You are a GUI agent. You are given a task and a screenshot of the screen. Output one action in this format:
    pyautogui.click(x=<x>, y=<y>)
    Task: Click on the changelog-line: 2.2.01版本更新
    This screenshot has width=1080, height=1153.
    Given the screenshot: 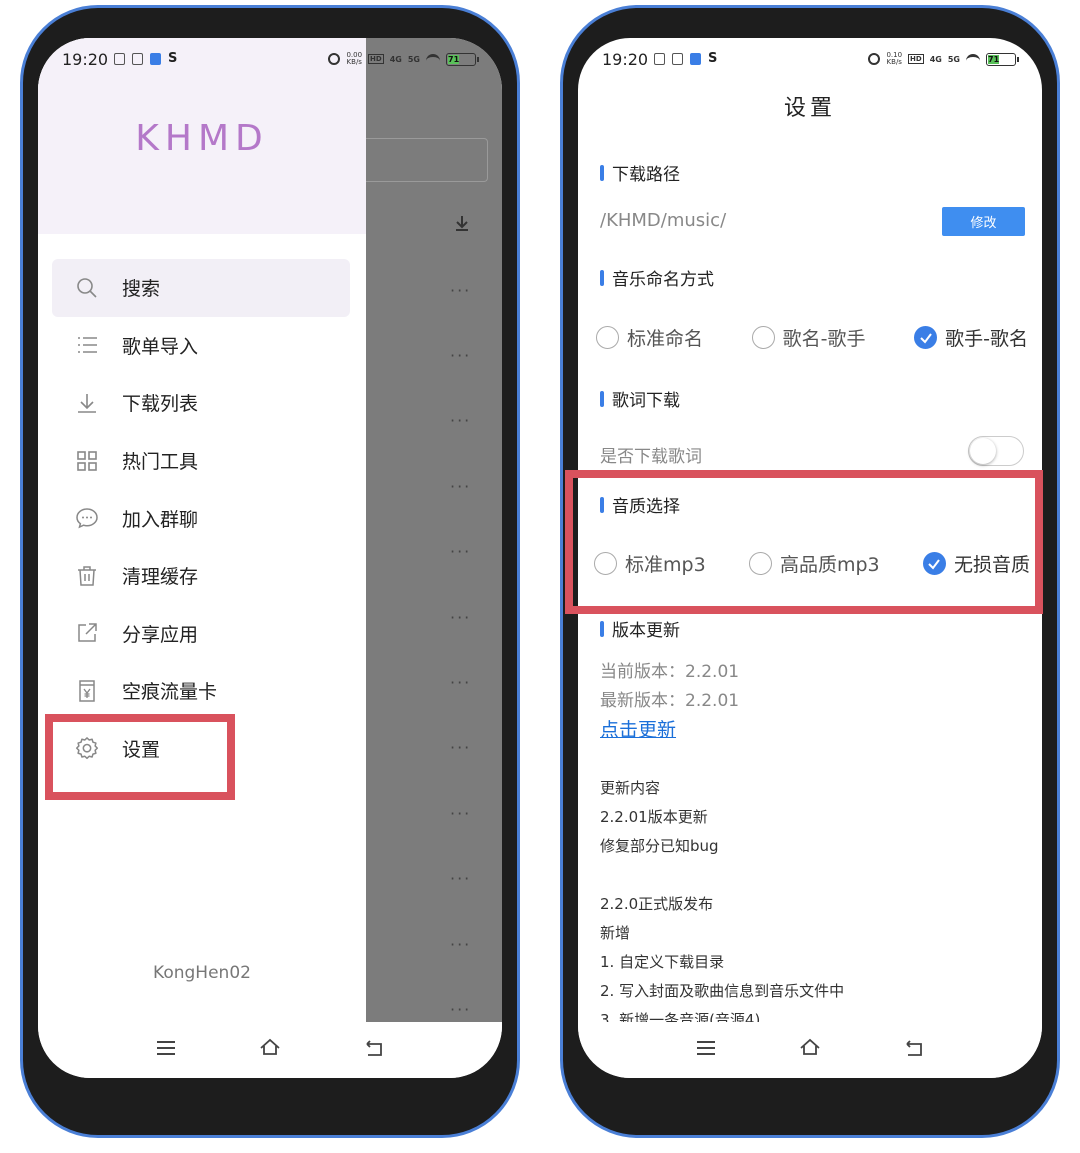 What is the action you would take?
    pyautogui.click(x=654, y=817)
    